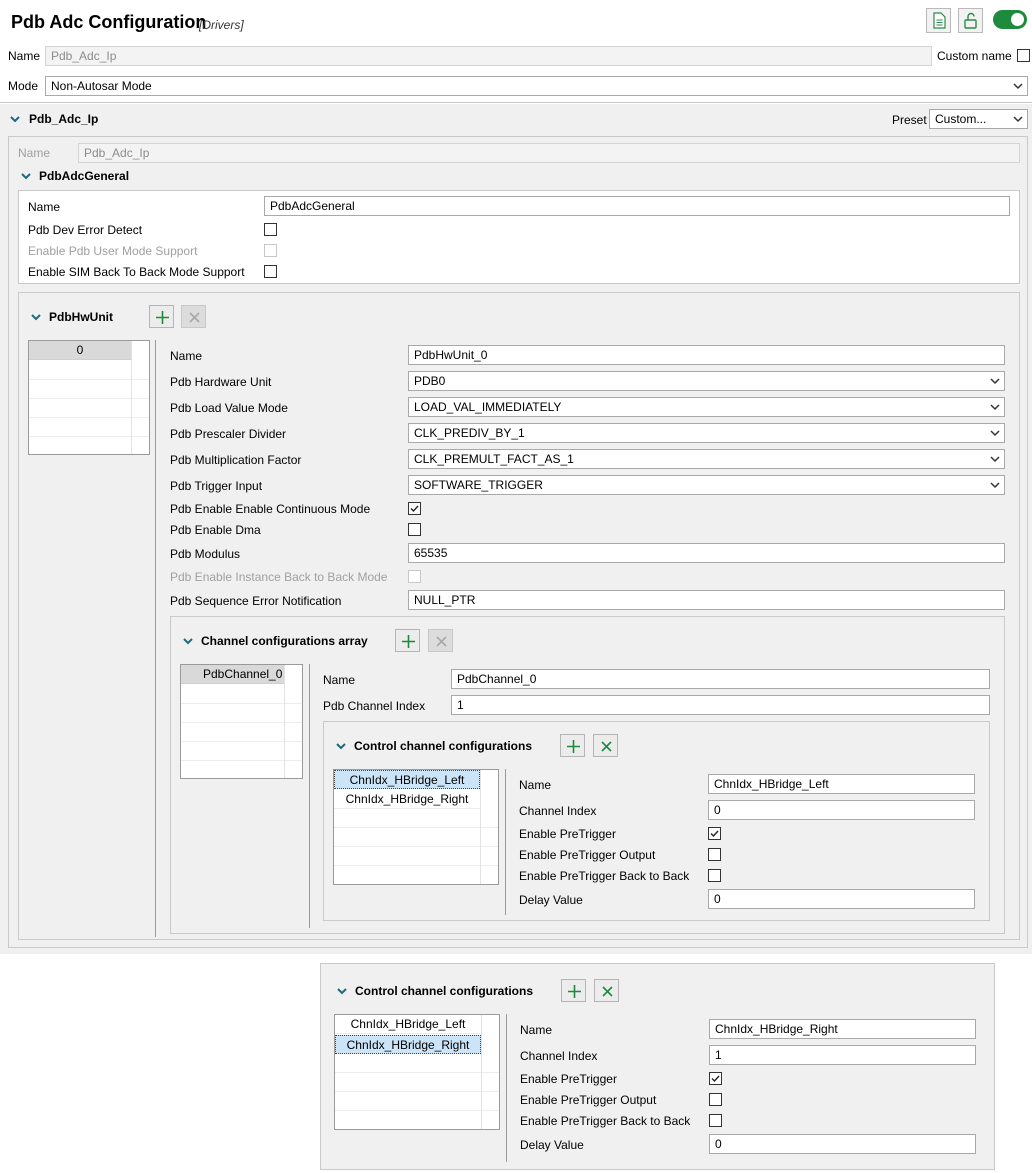  Describe the element at coordinates (228, 434) in the screenshot. I see `prescaler-label: Pdb Prescaler Divider` at that location.